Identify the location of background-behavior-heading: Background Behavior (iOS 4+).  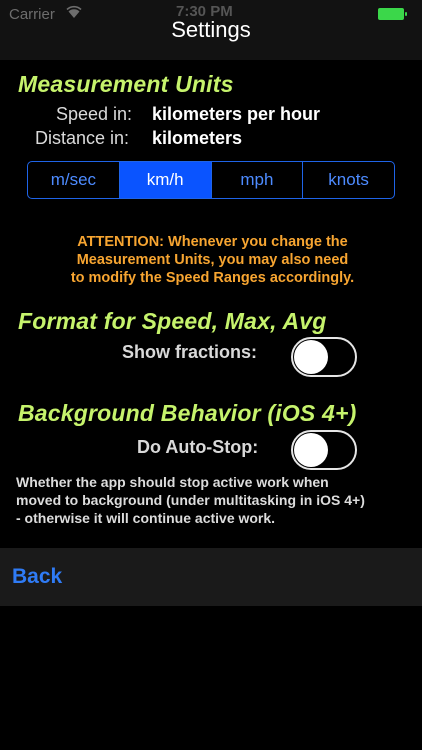
(187, 413).